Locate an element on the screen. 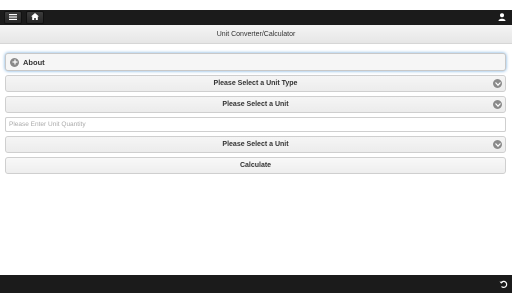 The width and height of the screenshot is (512, 307). calculate-label: Calculate is located at coordinates (255, 165).